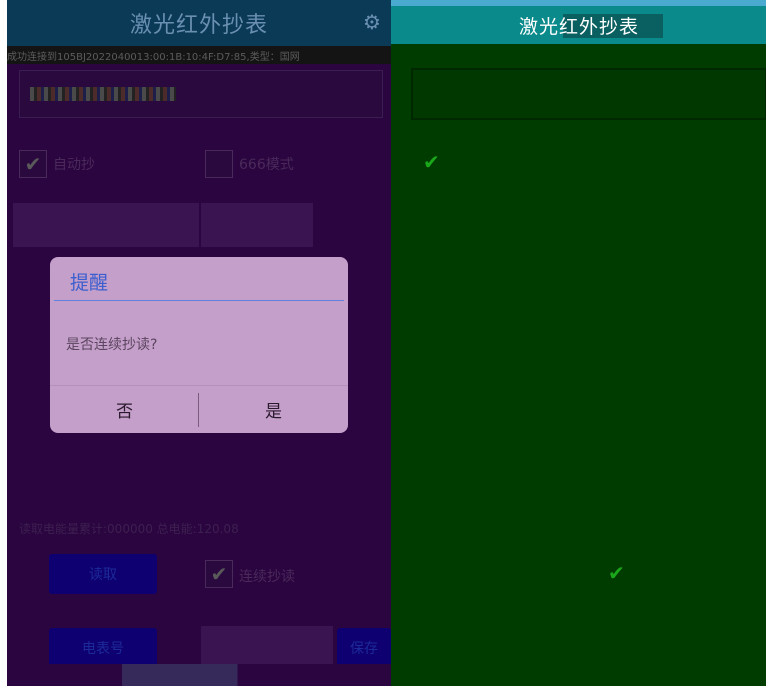  Describe the element at coordinates (219, 574) in the screenshot. I see `continuous-read-checkbox: ✔` at that location.